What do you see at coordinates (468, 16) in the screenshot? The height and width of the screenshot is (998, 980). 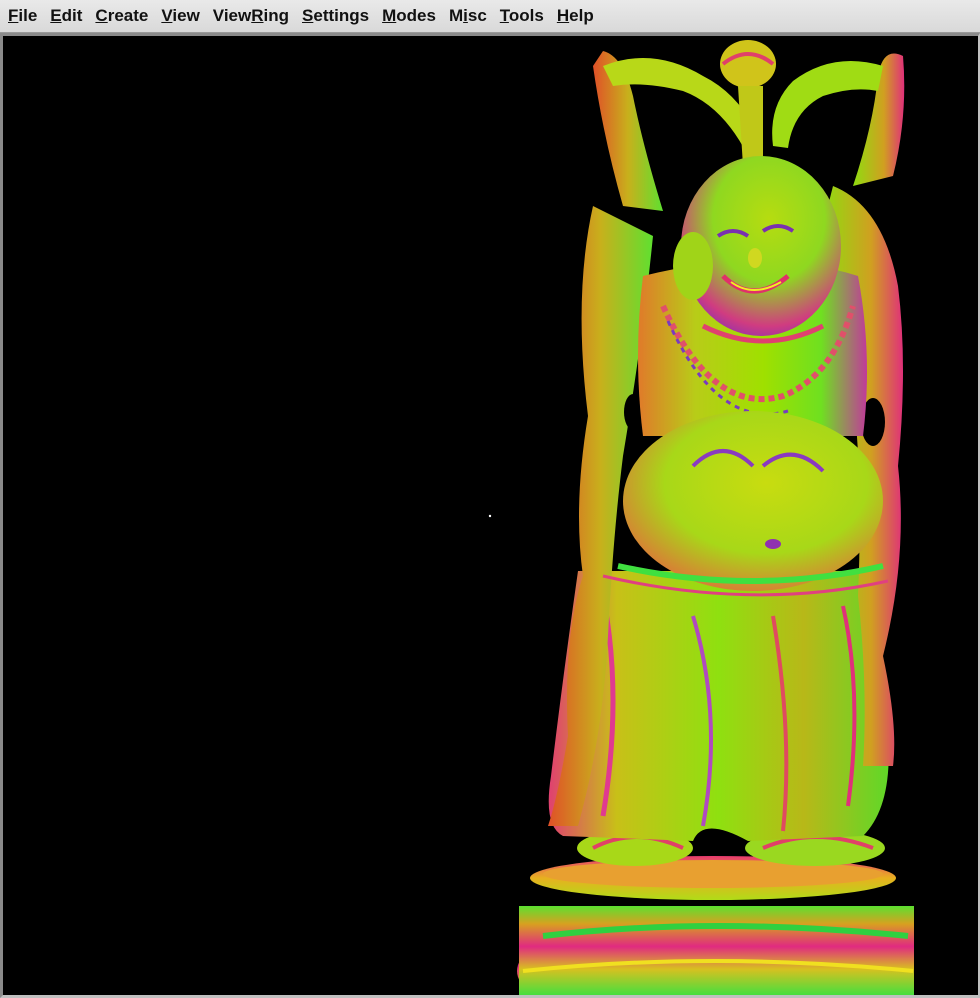 I see `menu-misc: Misc` at bounding box center [468, 16].